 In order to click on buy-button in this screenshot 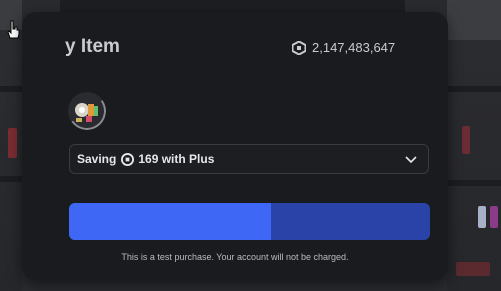, I will do `click(249, 221)`.